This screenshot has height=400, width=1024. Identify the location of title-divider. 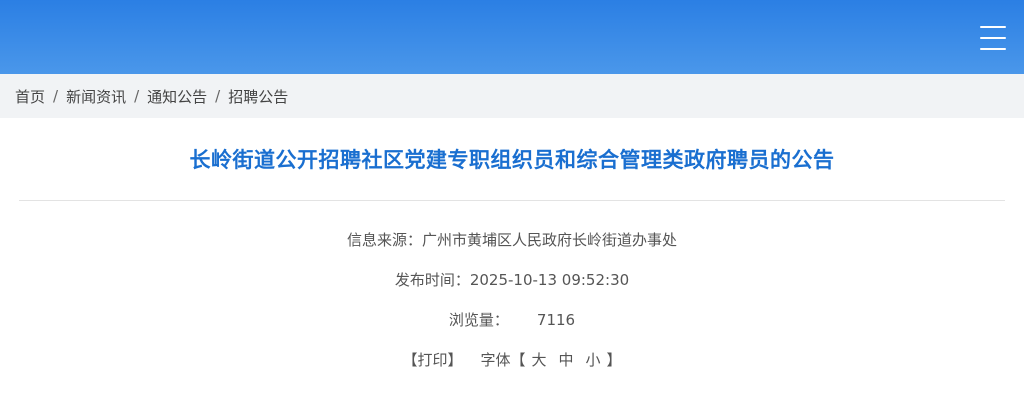
(512, 200).